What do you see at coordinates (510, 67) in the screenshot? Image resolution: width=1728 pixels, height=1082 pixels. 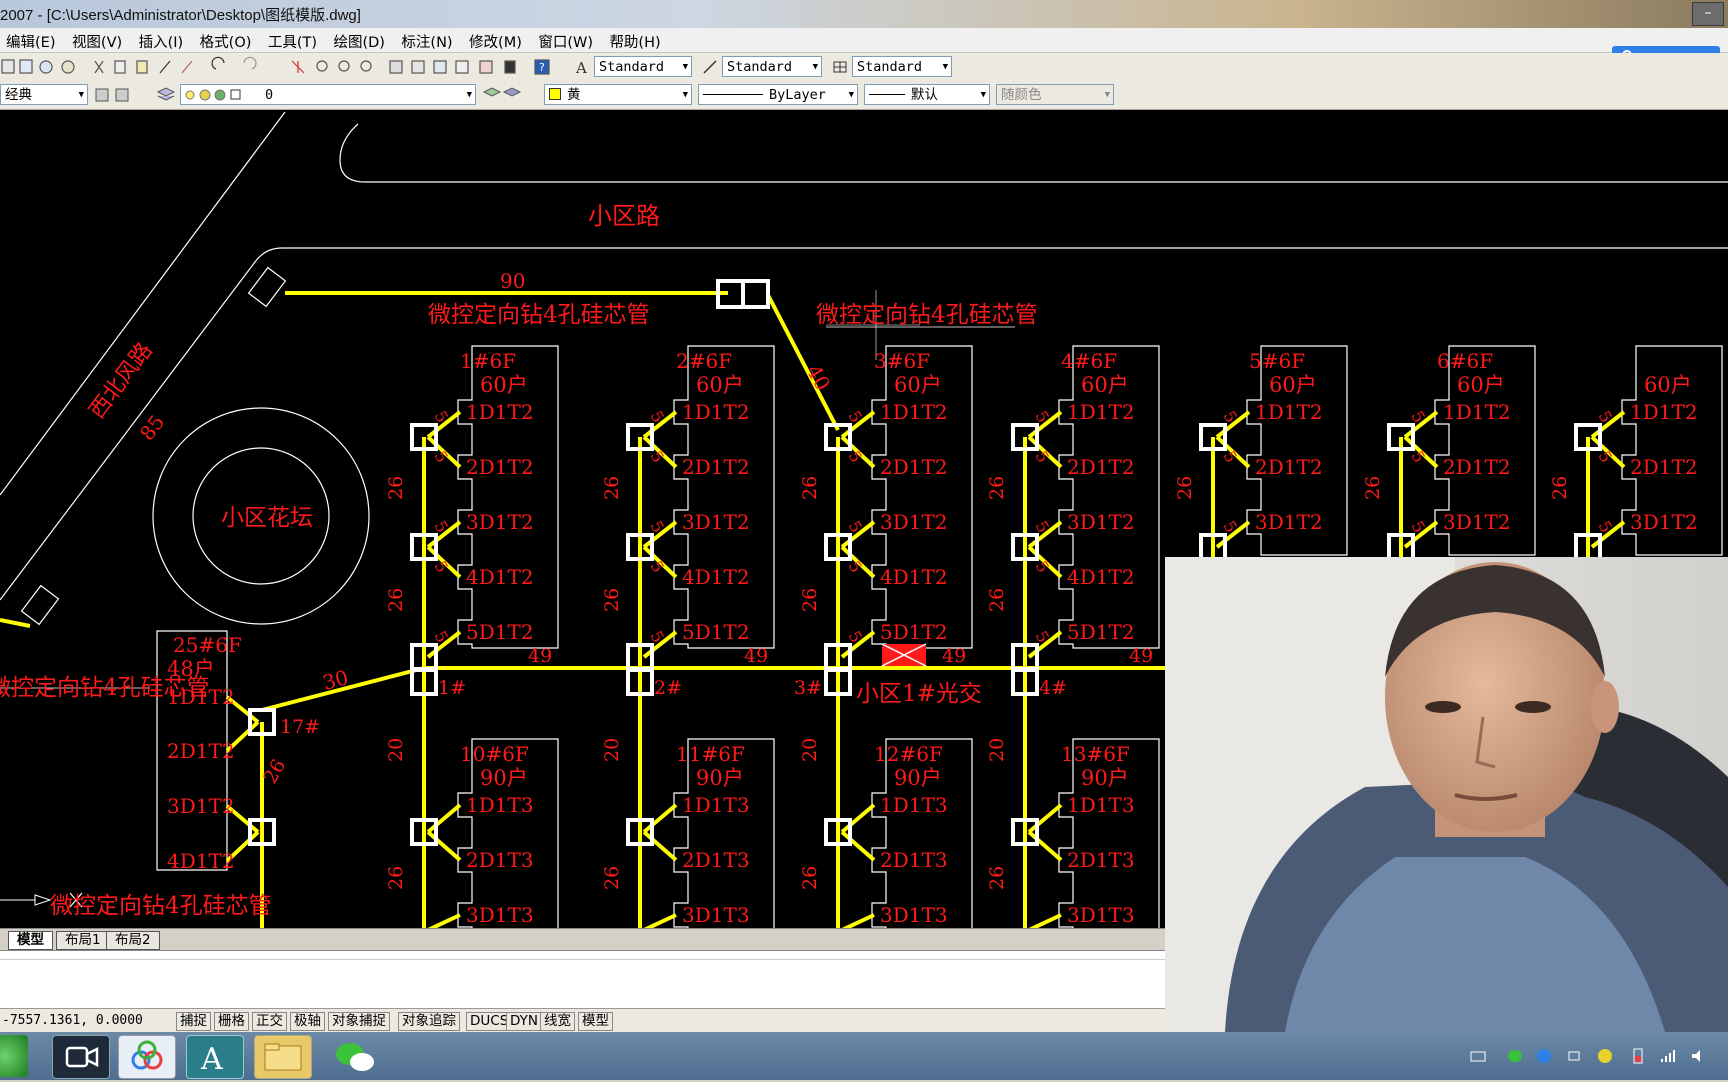 I see `calculator-icon` at bounding box center [510, 67].